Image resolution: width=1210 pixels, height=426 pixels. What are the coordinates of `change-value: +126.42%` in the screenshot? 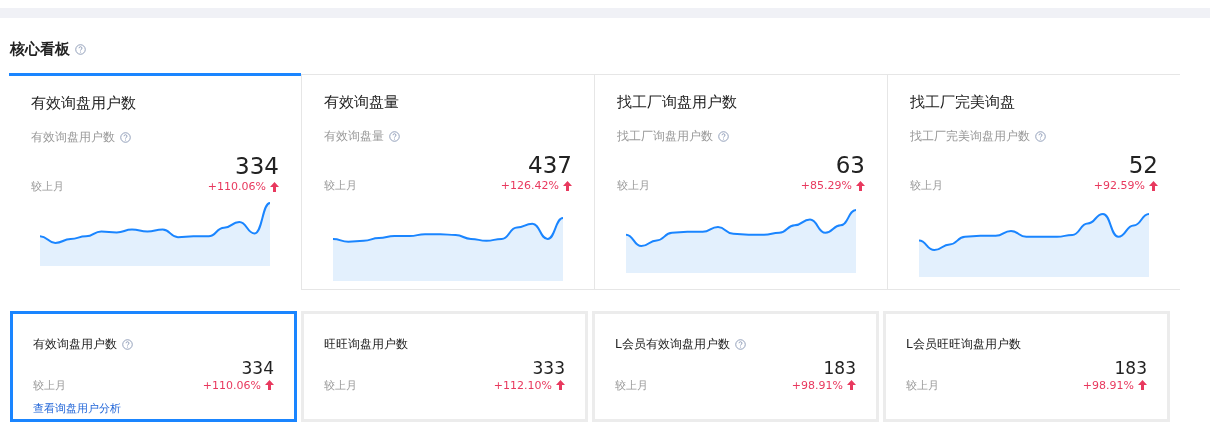 It's located at (529, 186).